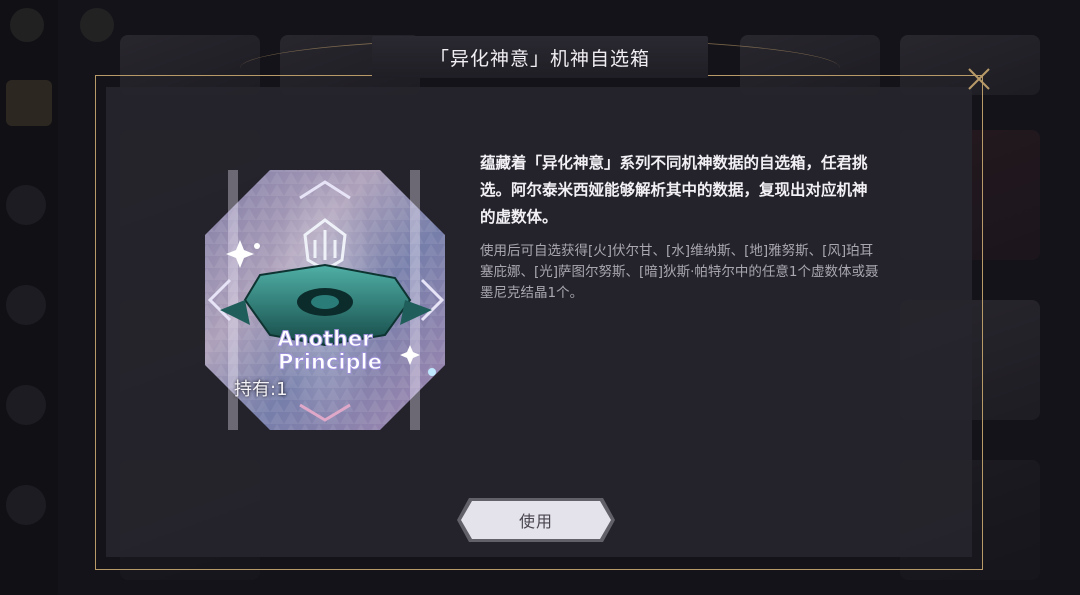 The image size is (1080, 595). I want to click on use-button-label: 使用, so click(535, 521).